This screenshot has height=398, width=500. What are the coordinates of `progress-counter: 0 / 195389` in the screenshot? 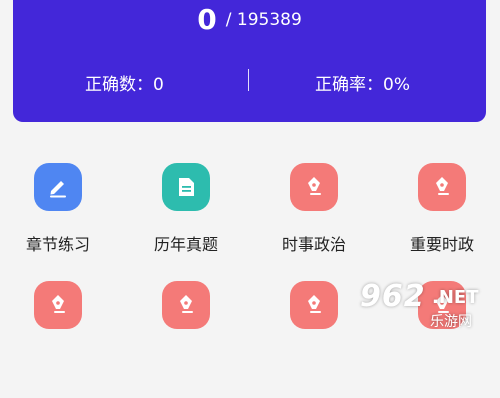 It's located at (249, 19).